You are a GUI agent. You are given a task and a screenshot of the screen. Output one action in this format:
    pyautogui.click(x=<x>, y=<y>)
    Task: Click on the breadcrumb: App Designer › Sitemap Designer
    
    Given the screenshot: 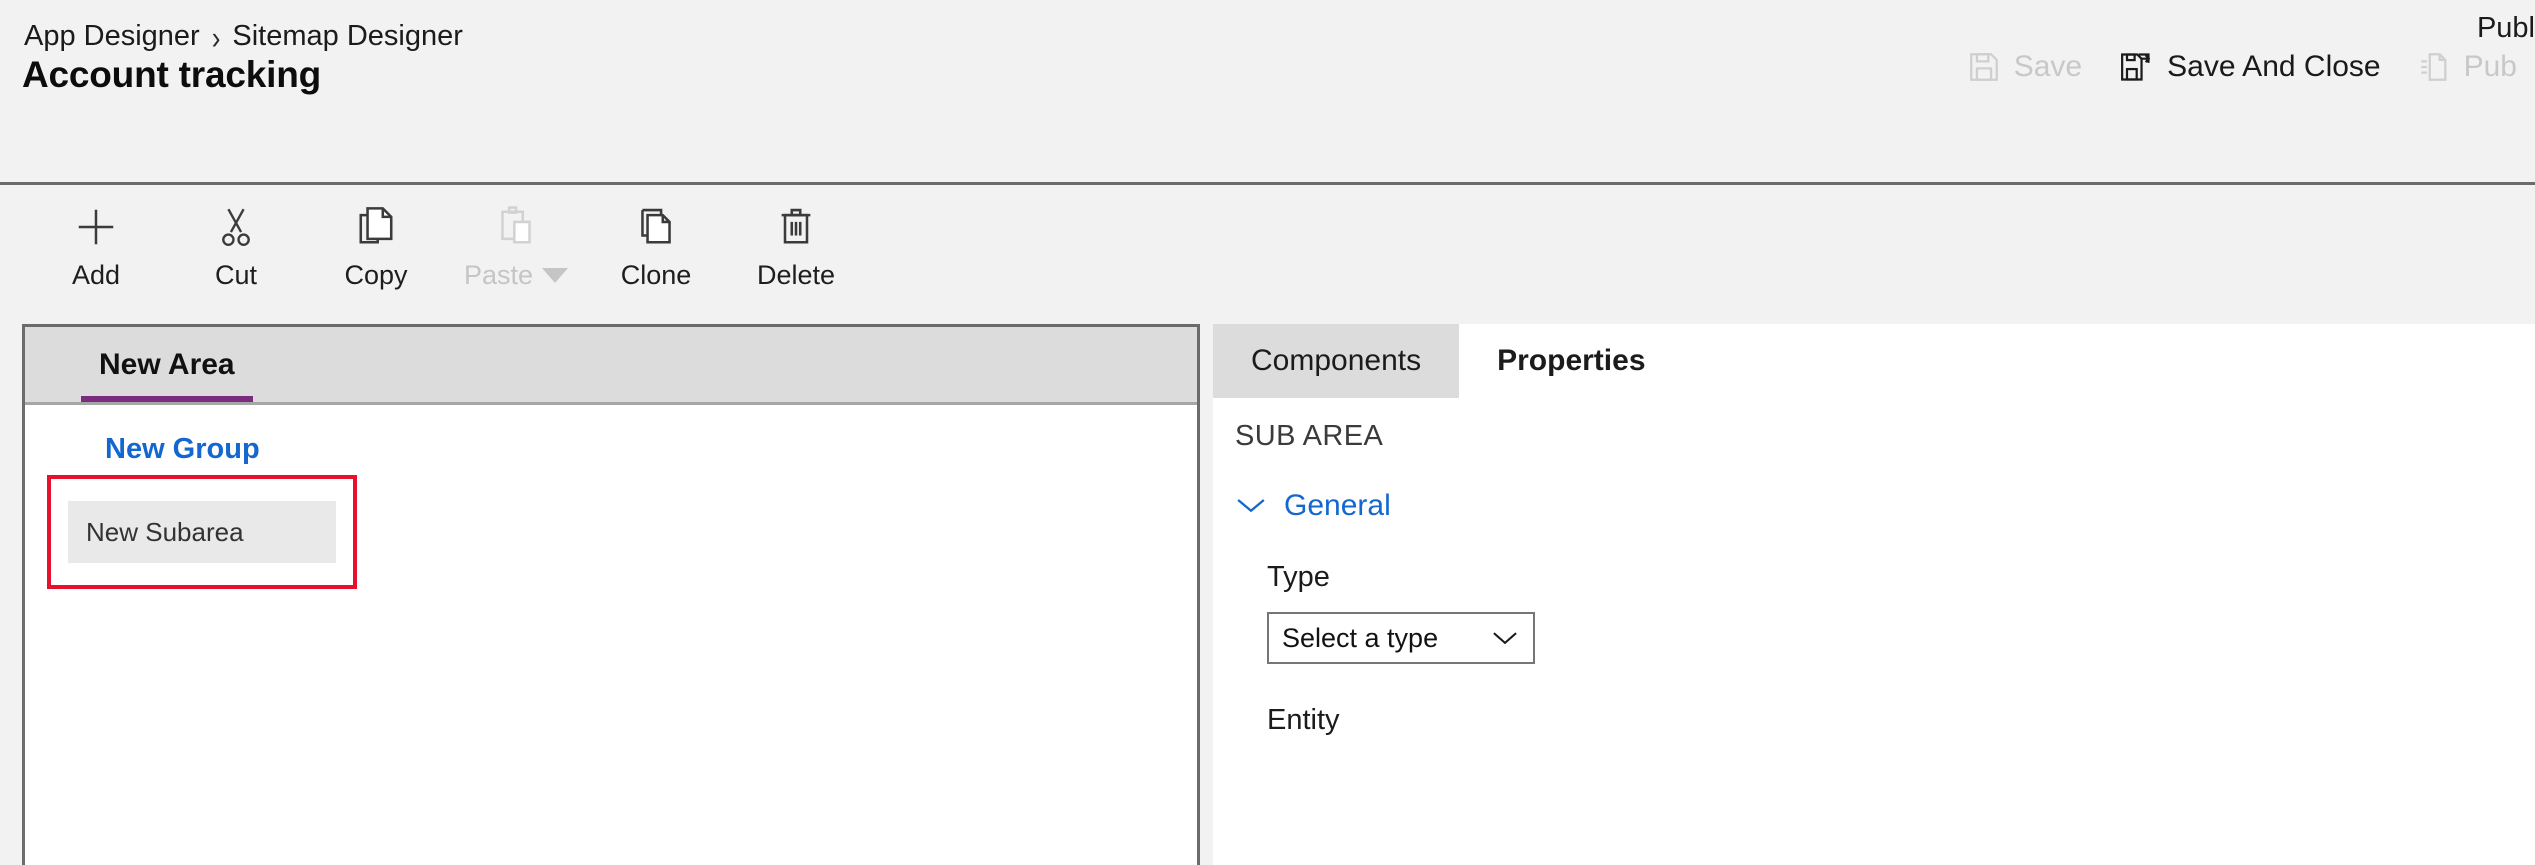 What is the action you would take?
    pyautogui.click(x=243, y=36)
    